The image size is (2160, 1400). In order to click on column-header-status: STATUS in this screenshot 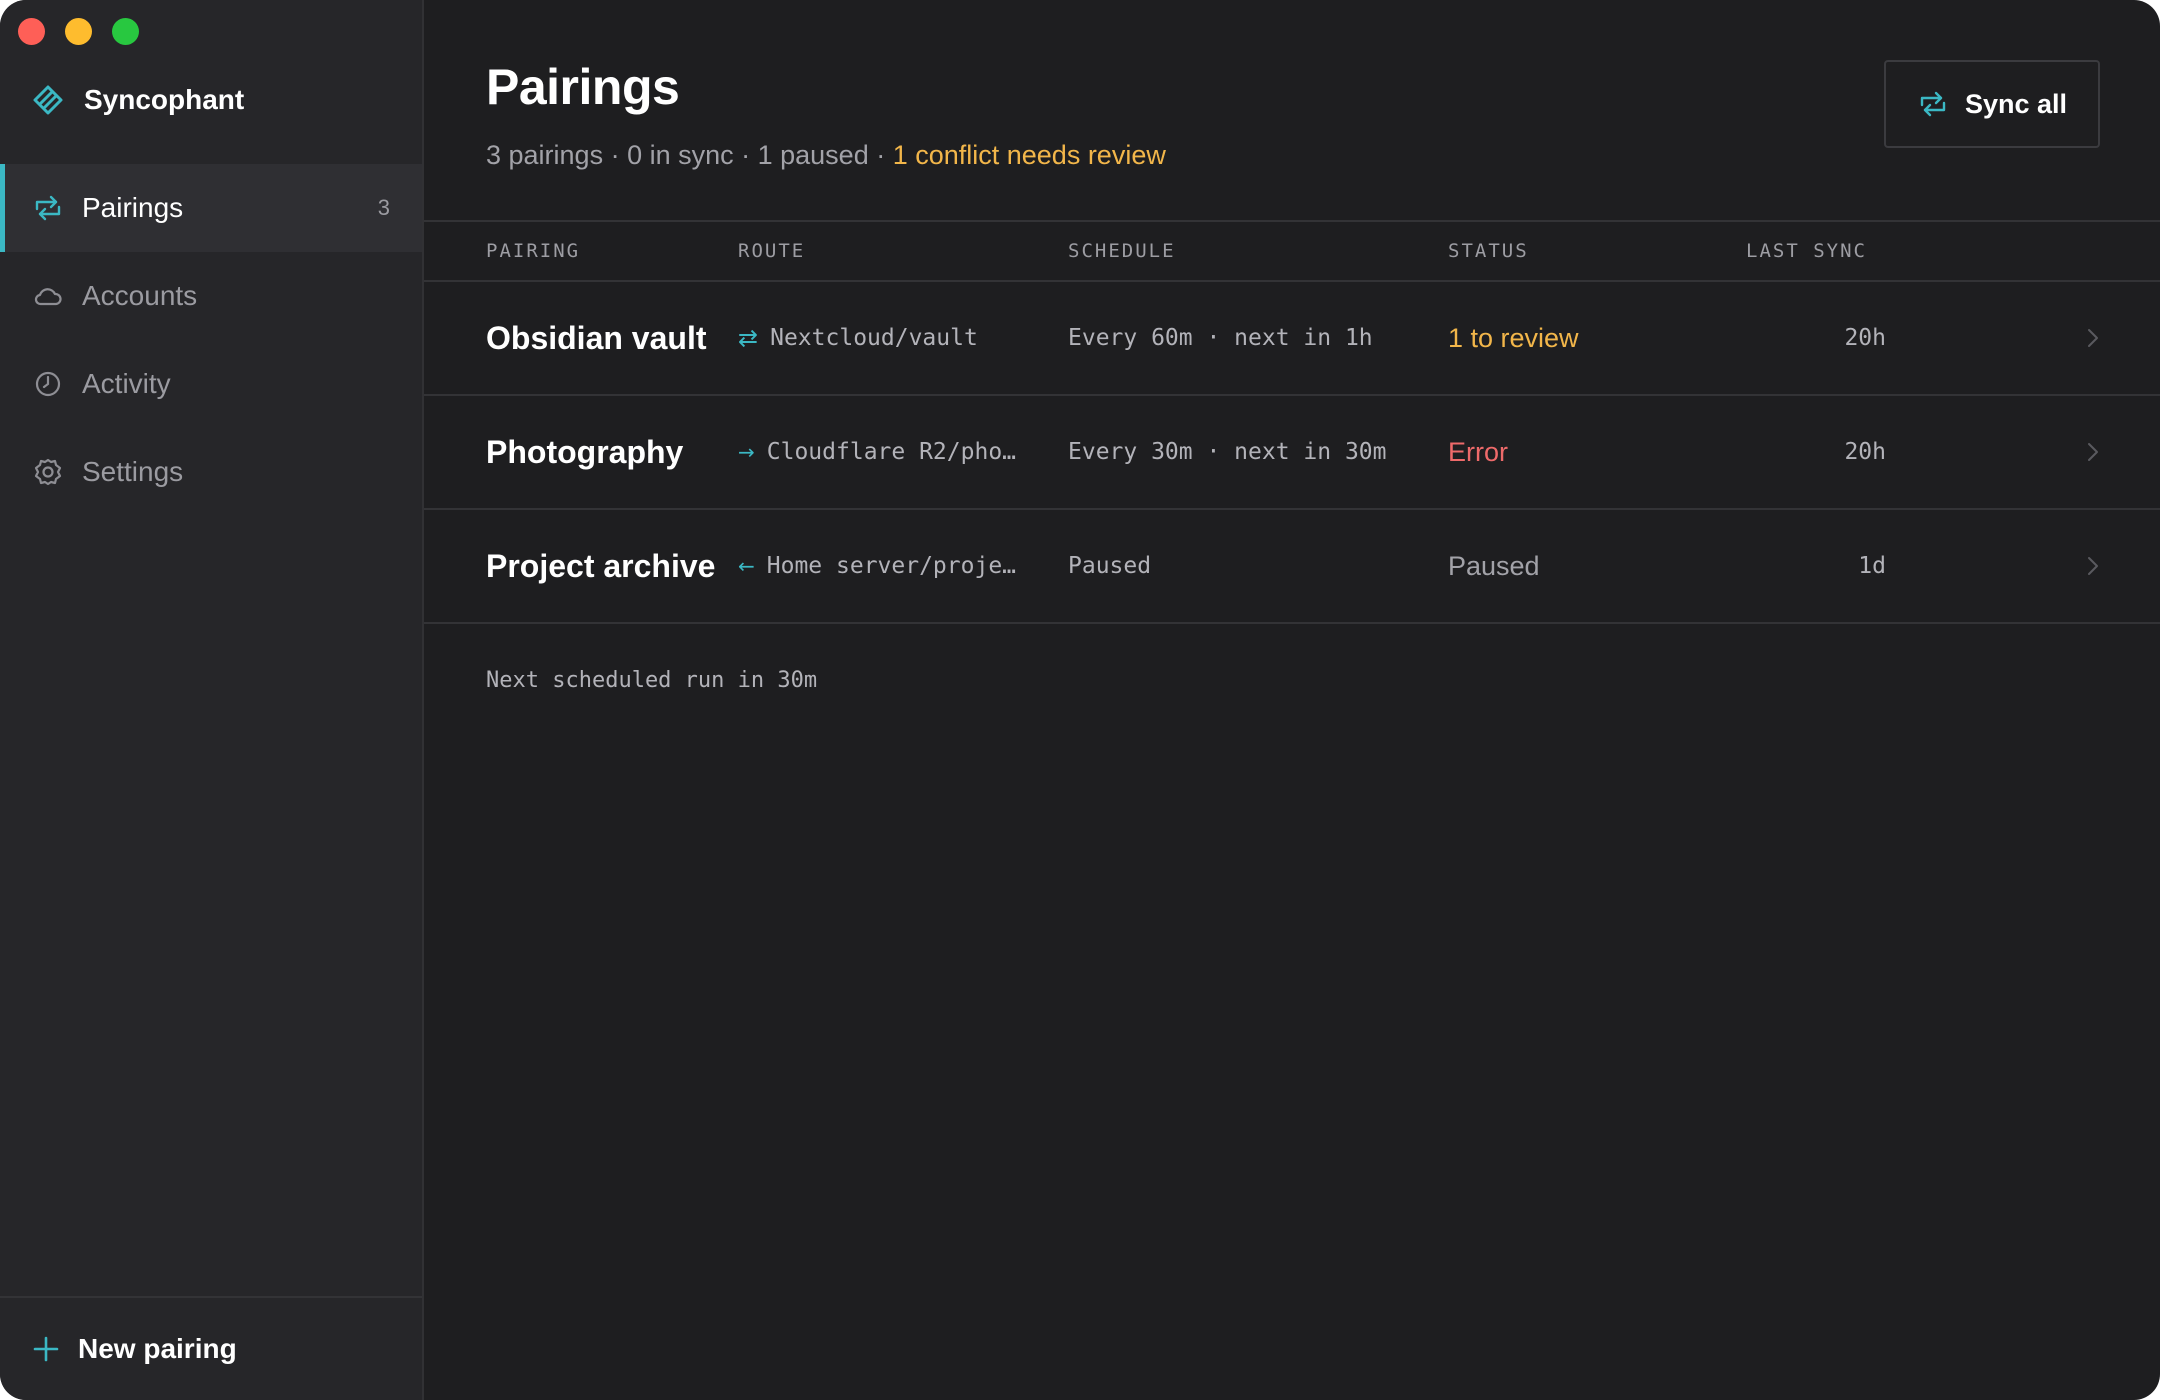, I will do `click(1488, 251)`.